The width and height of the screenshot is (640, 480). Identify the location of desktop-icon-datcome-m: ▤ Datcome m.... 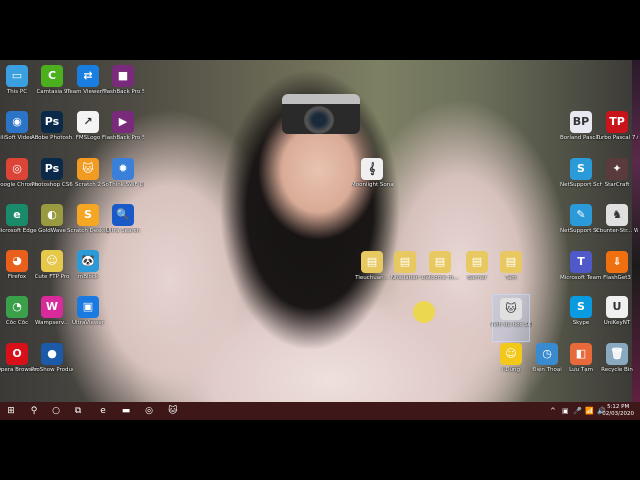
(440, 271).